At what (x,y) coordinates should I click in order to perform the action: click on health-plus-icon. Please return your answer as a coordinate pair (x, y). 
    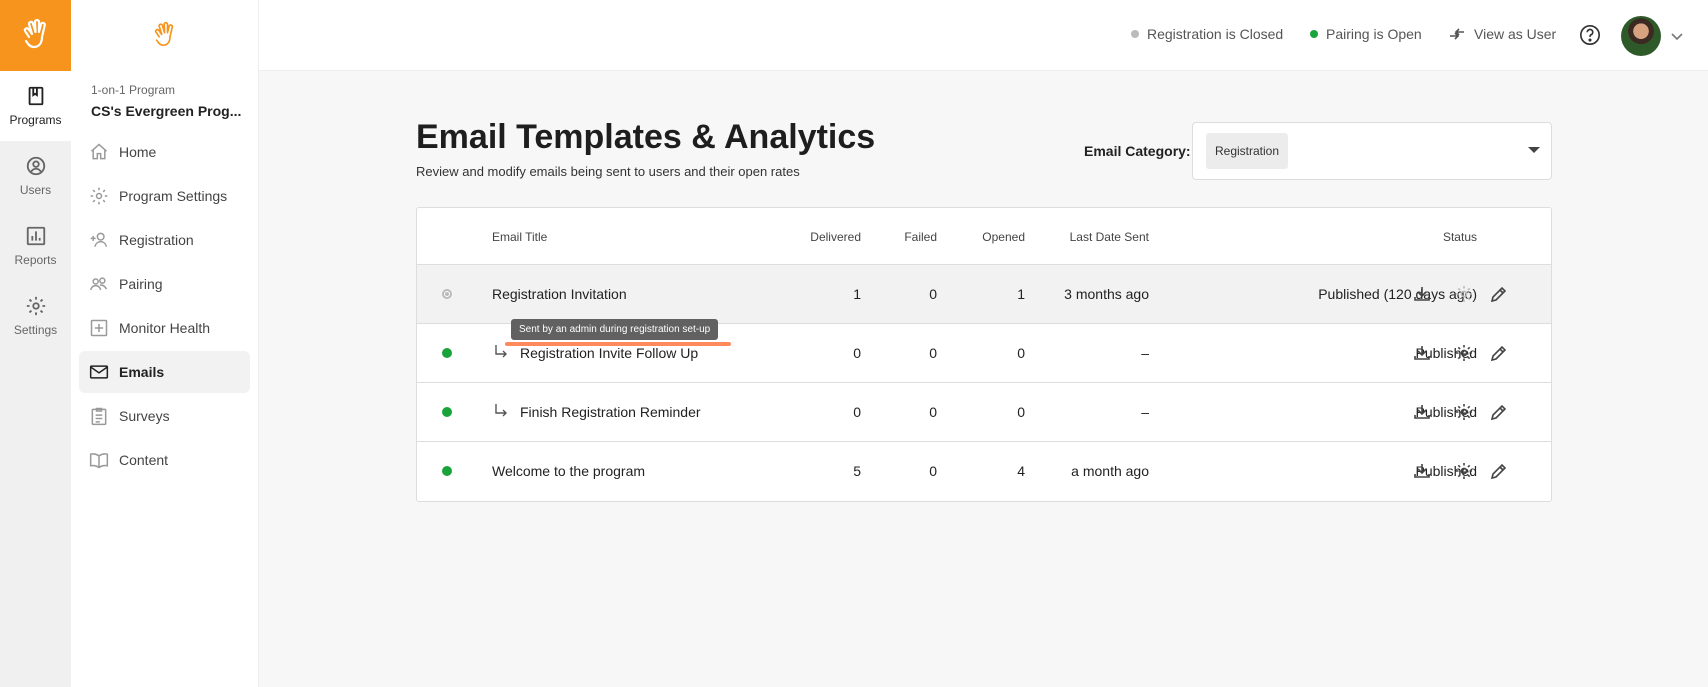
    Looking at the image, I should click on (99, 328).